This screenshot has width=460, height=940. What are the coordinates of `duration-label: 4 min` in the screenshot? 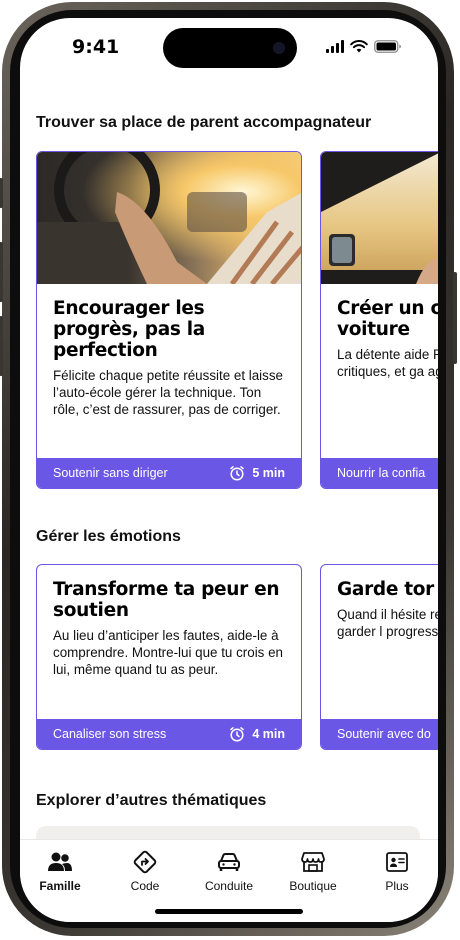 It's located at (268, 734).